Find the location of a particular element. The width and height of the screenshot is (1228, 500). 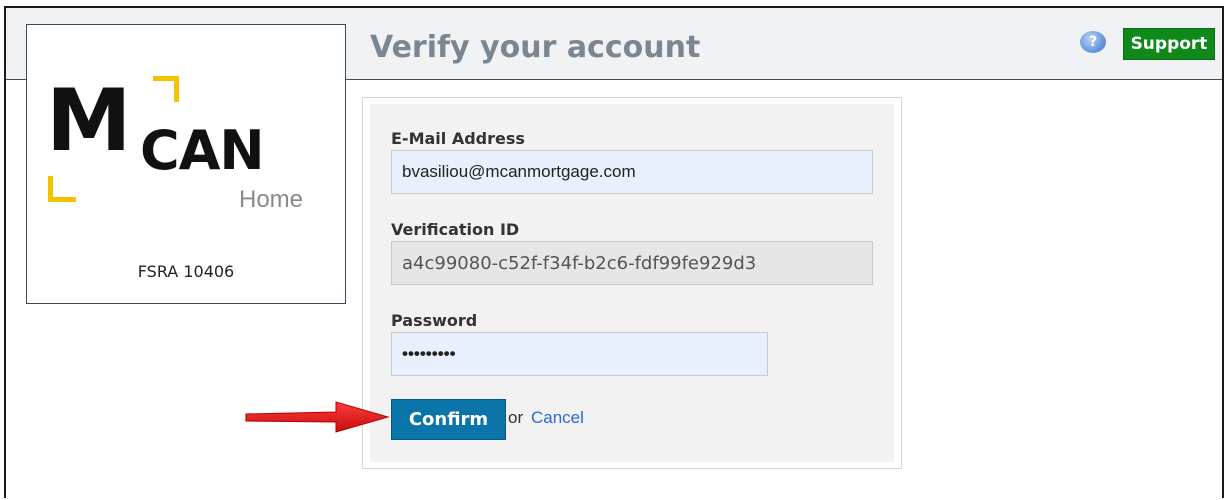

registration-number: FSRA 10406 is located at coordinates (186, 271).